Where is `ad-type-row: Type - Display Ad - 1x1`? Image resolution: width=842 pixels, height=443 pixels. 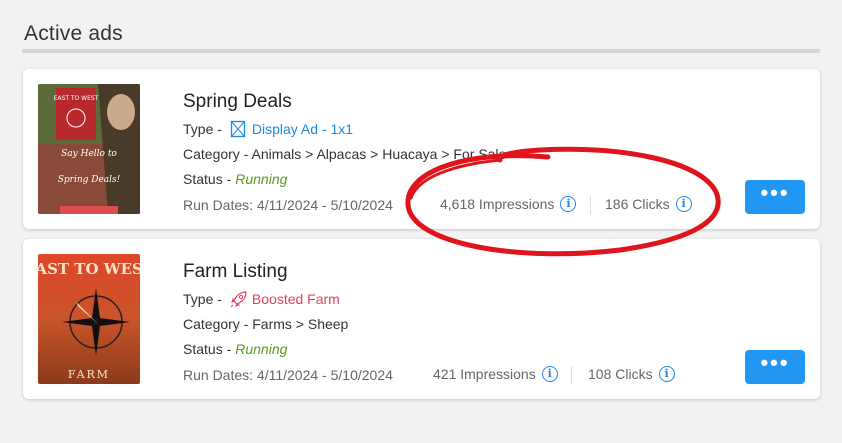
ad-type-row: Type - Display Ad - 1x1 is located at coordinates (268, 129).